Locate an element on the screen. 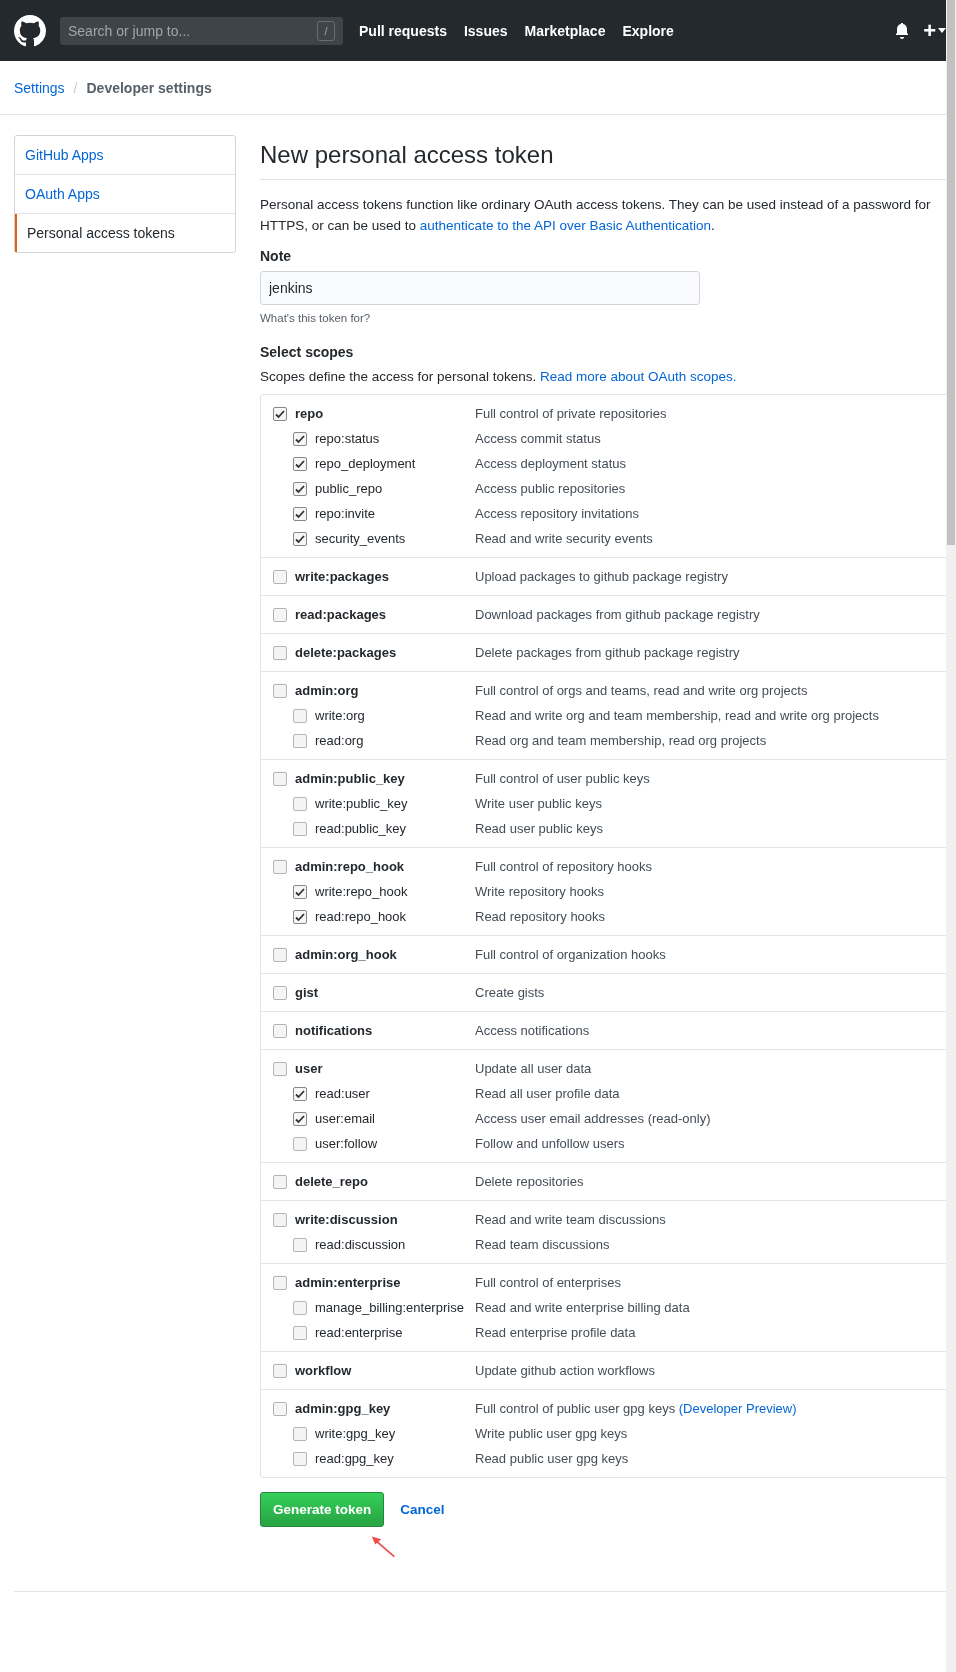  scope-name: repo:status is located at coordinates (348, 438).